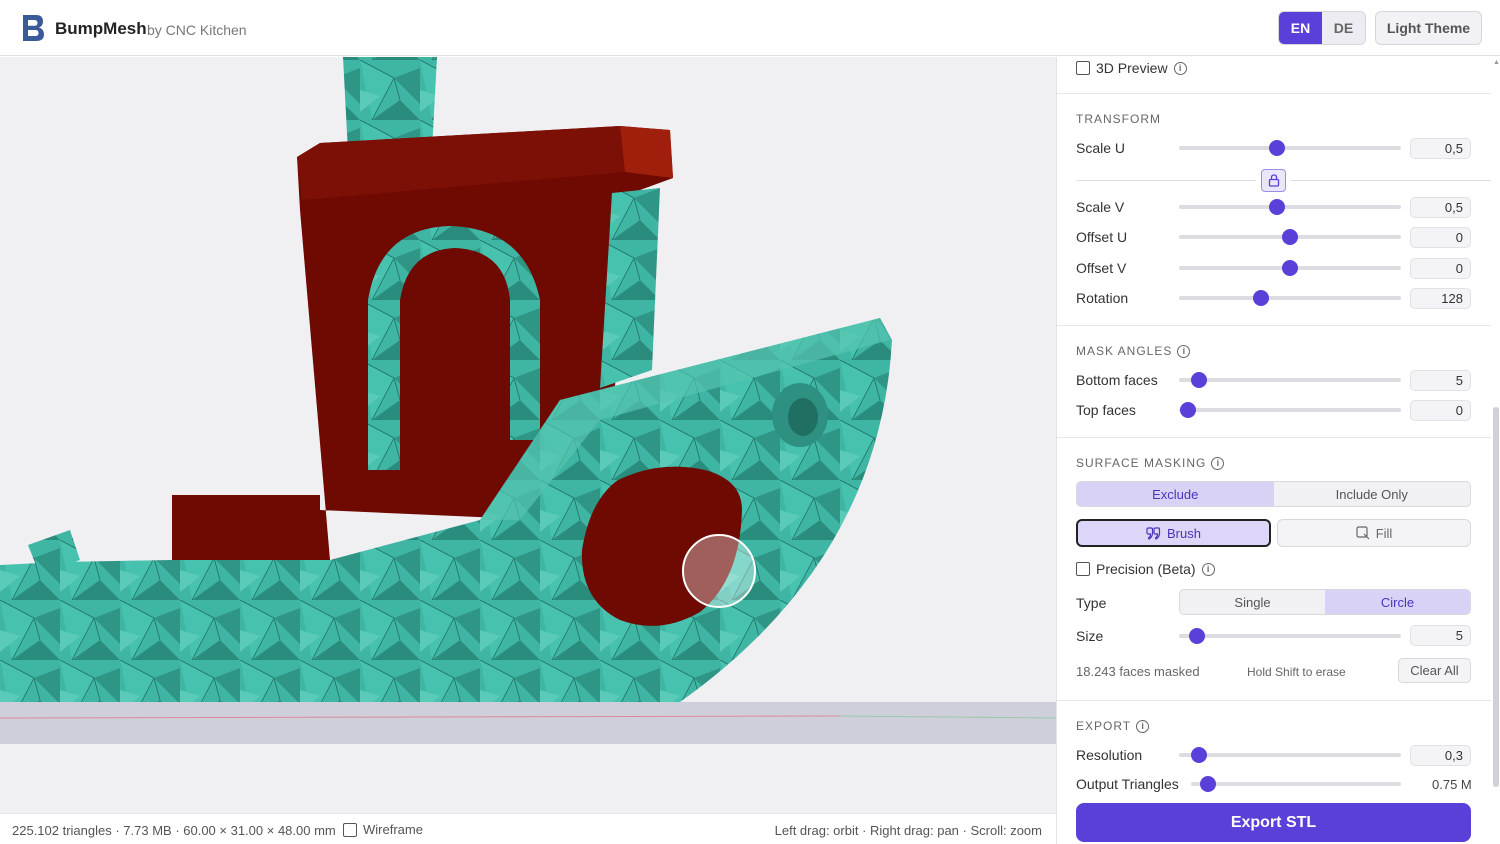 The width and height of the screenshot is (1500, 844). What do you see at coordinates (1083, 569) in the screenshot?
I see `precision-checkbox` at bounding box center [1083, 569].